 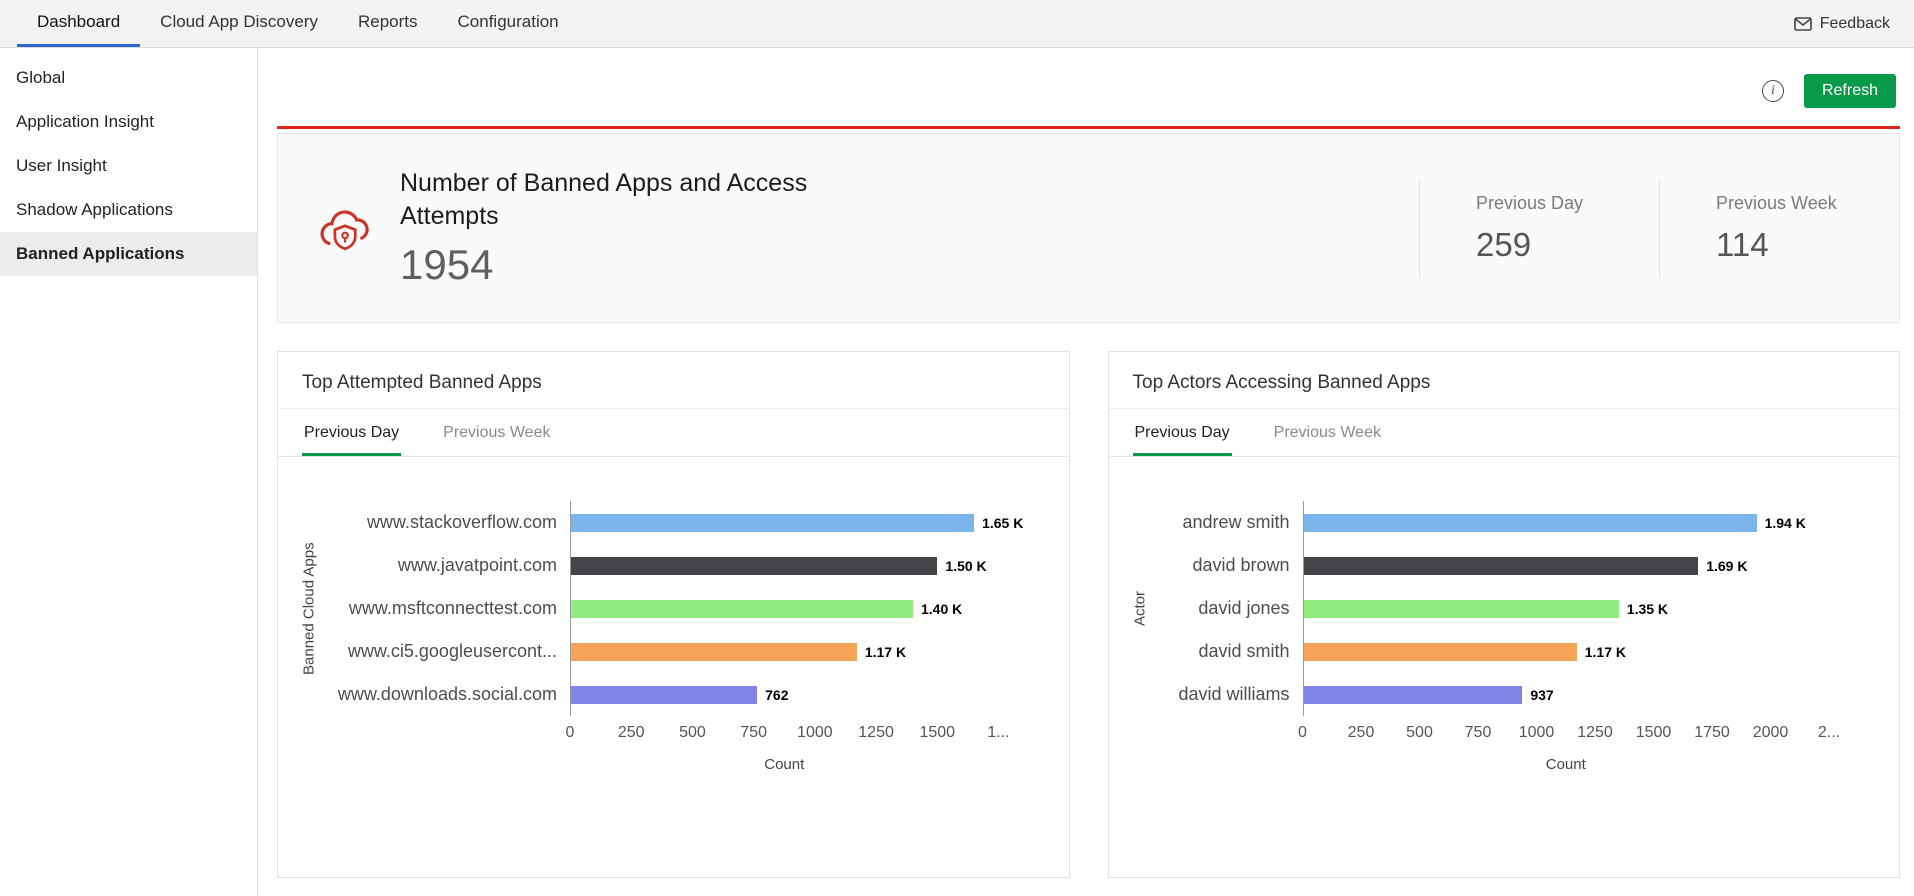 What do you see at coordinates (128, 122) in the screenshot?
I see `sidebar-item-application-insight: Application Insight` at bounding box center [128, 122].